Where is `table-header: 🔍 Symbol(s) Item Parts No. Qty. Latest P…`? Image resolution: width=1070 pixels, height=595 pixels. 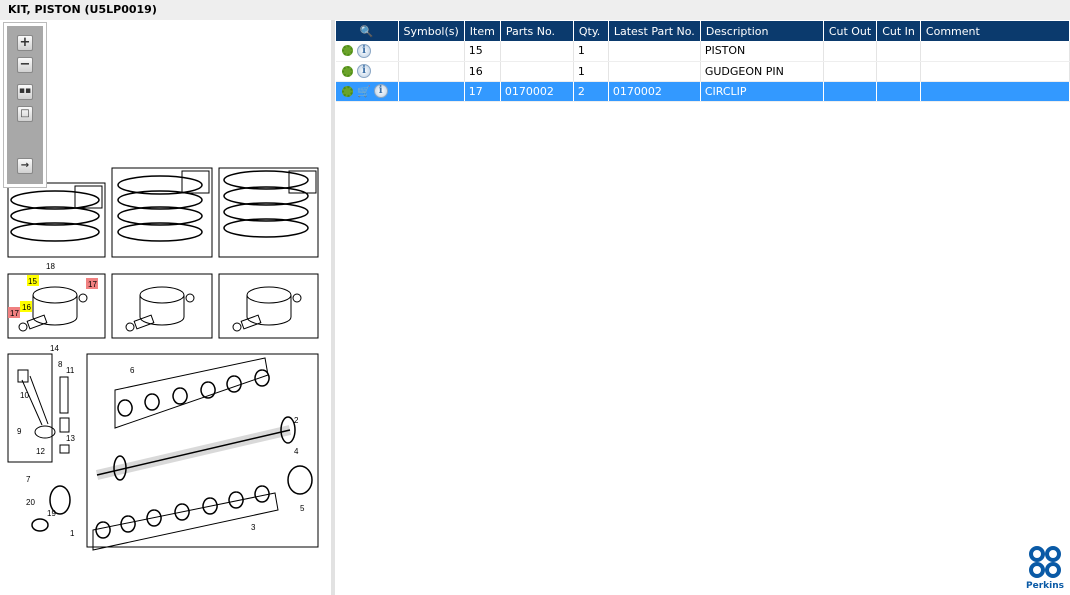 table-header: 🔍 Symbol(s) Item Parts No. Qty. Latest P… is located at coordinates (703, 31).